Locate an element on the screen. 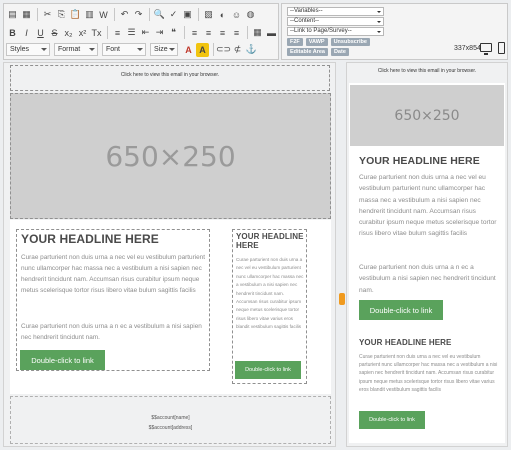 The image size is (511, 450). right-headline: YOUR HEADLINE HERE is located at coordinates (271, 241).